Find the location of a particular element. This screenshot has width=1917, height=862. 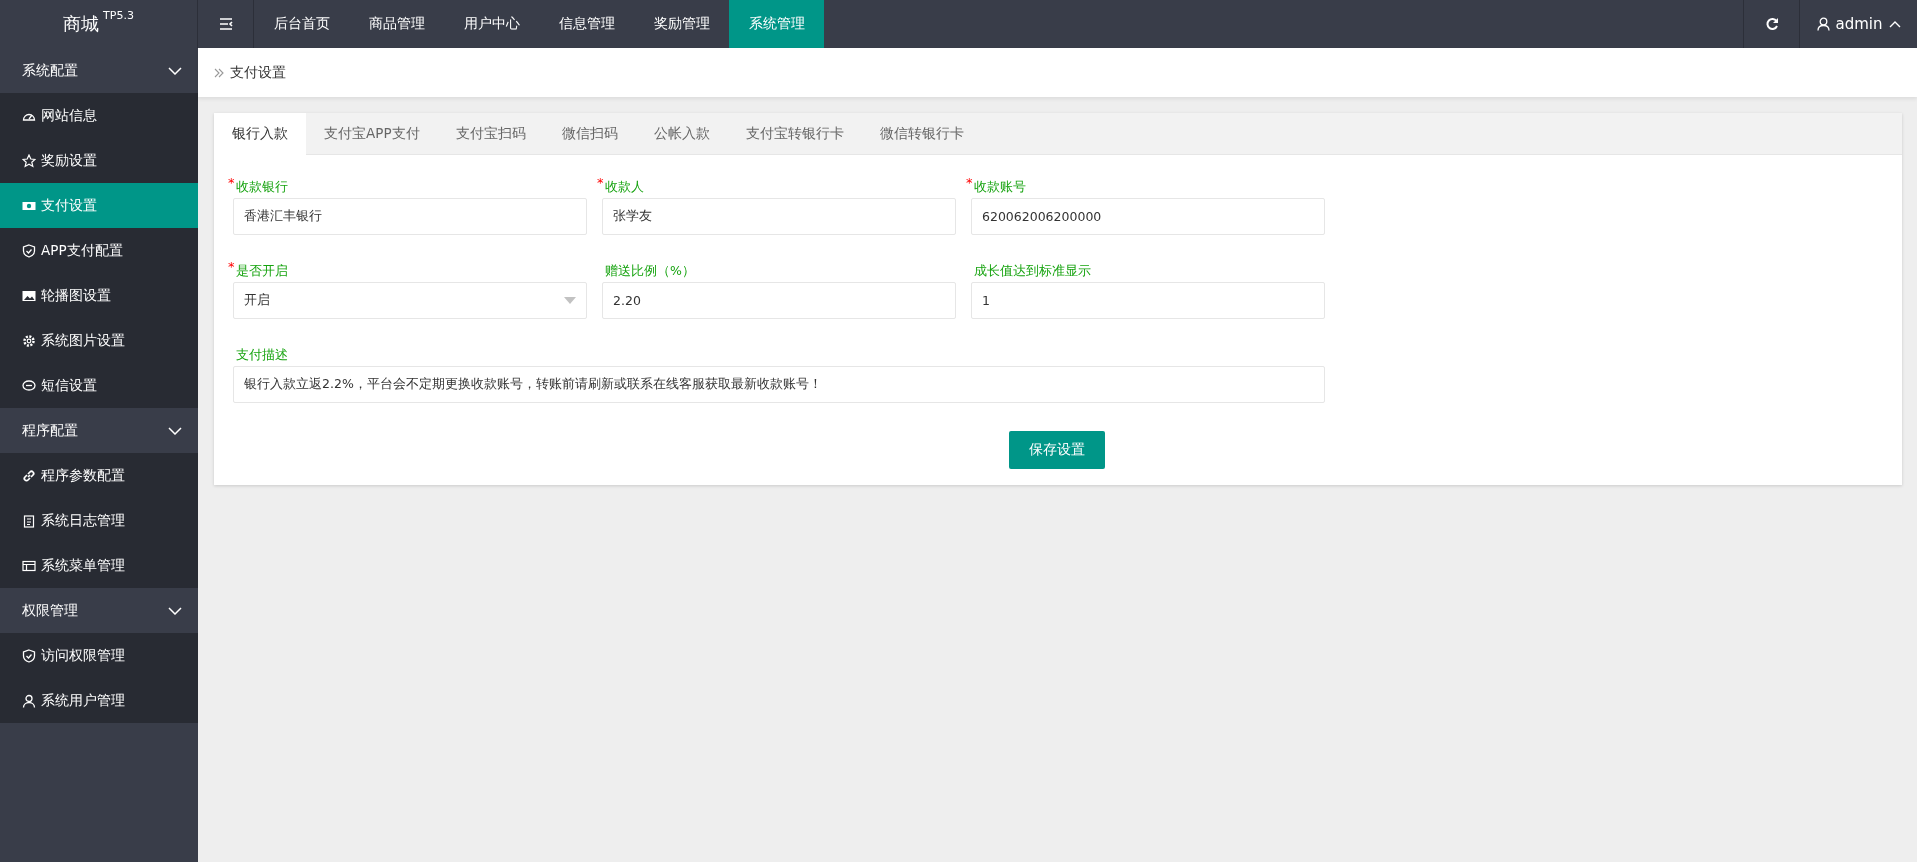

sidebar-item: 奖励设置 is located at coordinates (99, 160).